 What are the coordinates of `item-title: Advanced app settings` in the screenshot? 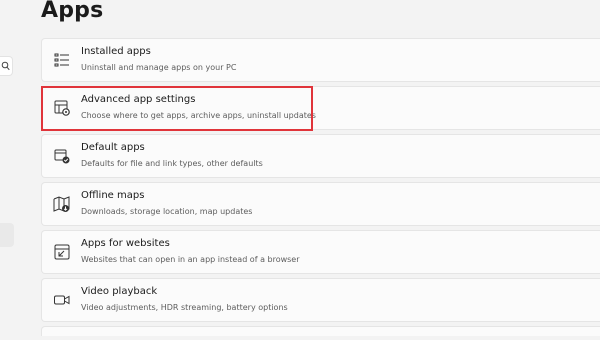 It's located at (138, 99).